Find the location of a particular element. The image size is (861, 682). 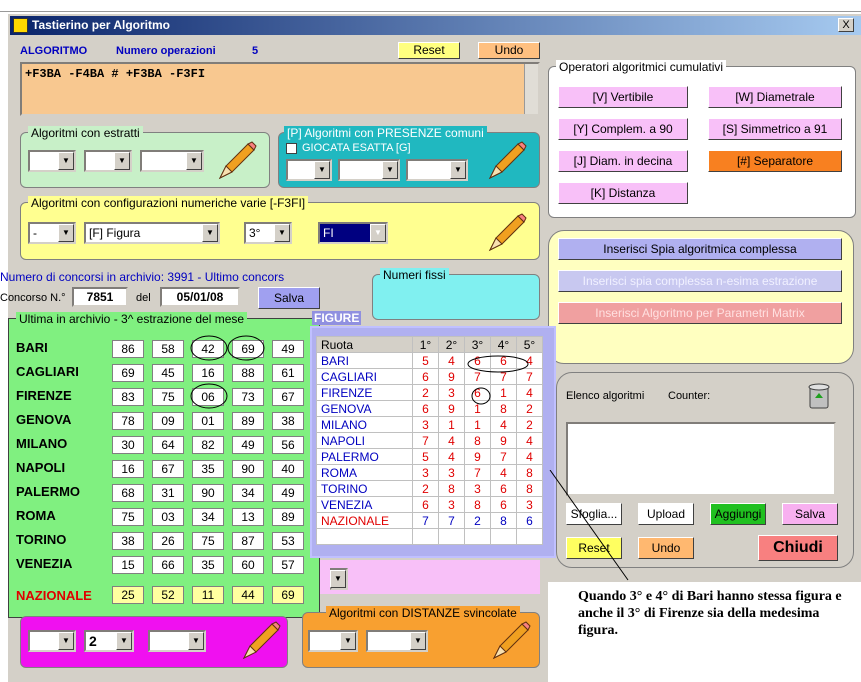

chiudi-button: Chiudi is located at coordinates (798, 548).